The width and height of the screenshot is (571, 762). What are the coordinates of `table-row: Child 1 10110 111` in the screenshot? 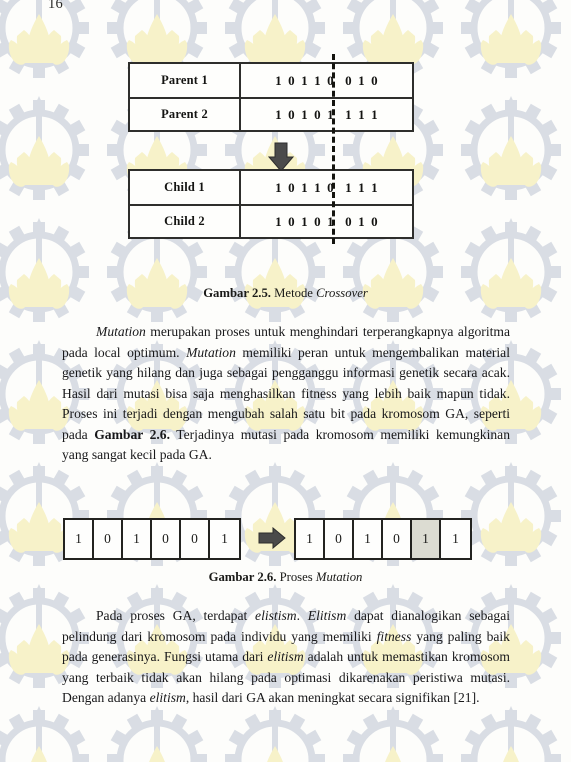 It's located at (271, 187).